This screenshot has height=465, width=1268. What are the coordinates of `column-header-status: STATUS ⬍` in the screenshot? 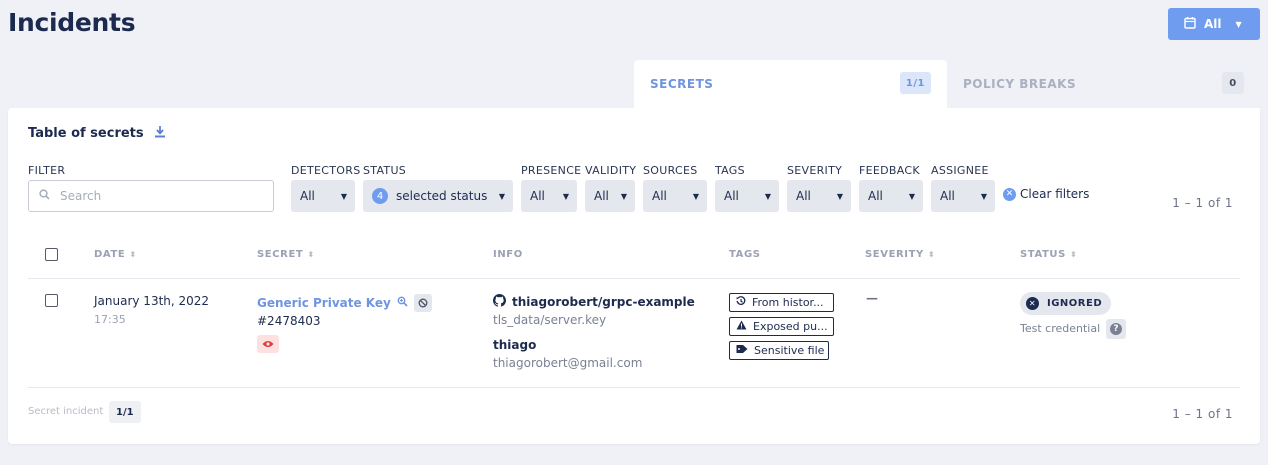 It's located at (1048, 254).